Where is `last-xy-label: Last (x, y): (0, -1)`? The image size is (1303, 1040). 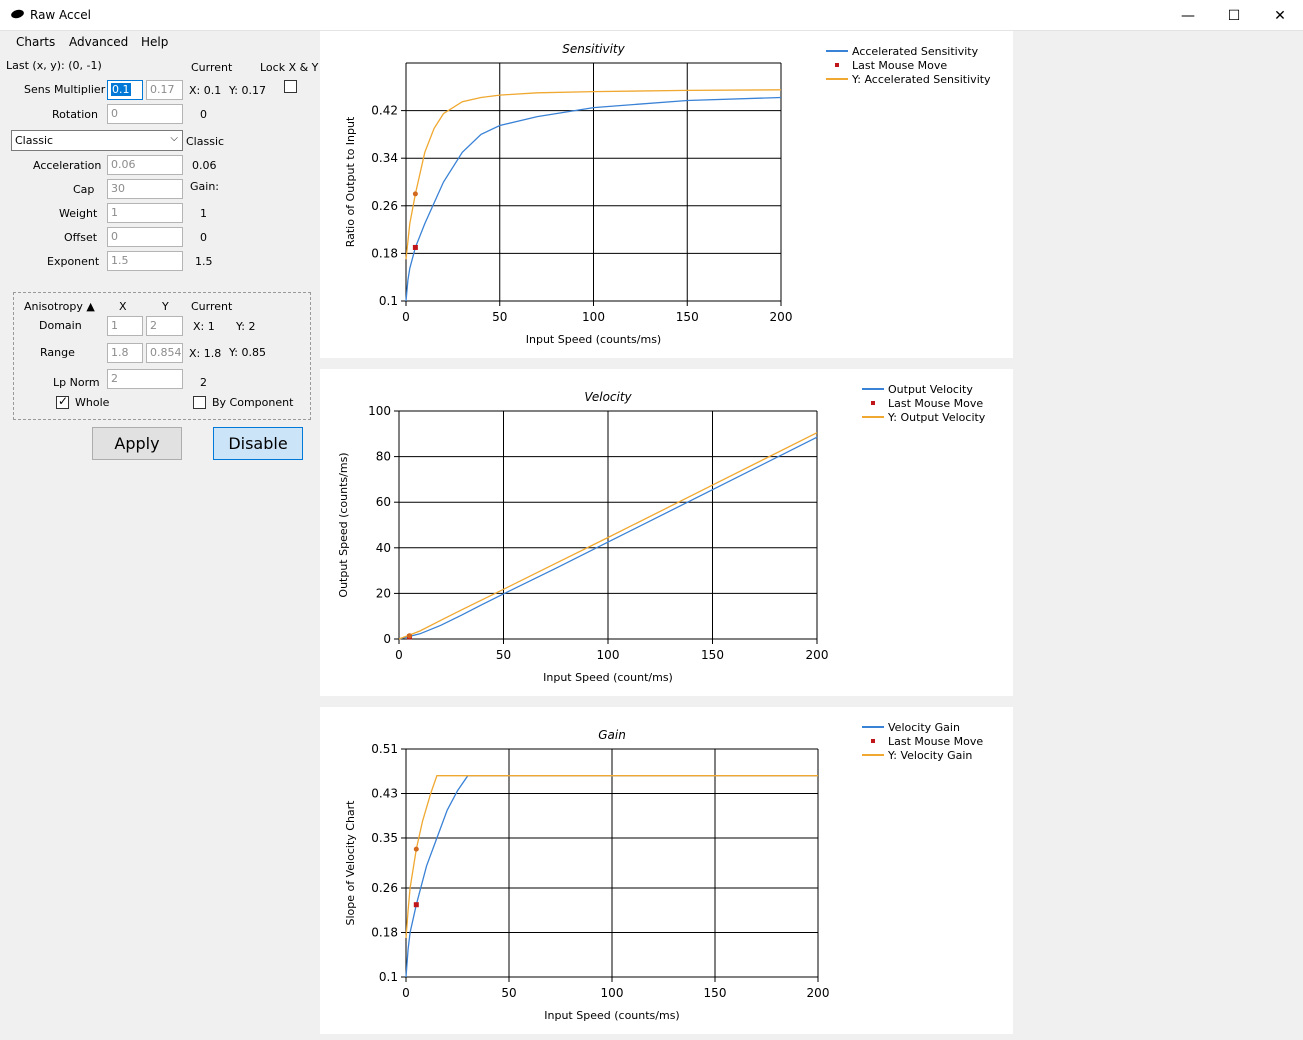 last-xy-label: Last (x, y): (0, -1) is located at coordinates (54, 65).